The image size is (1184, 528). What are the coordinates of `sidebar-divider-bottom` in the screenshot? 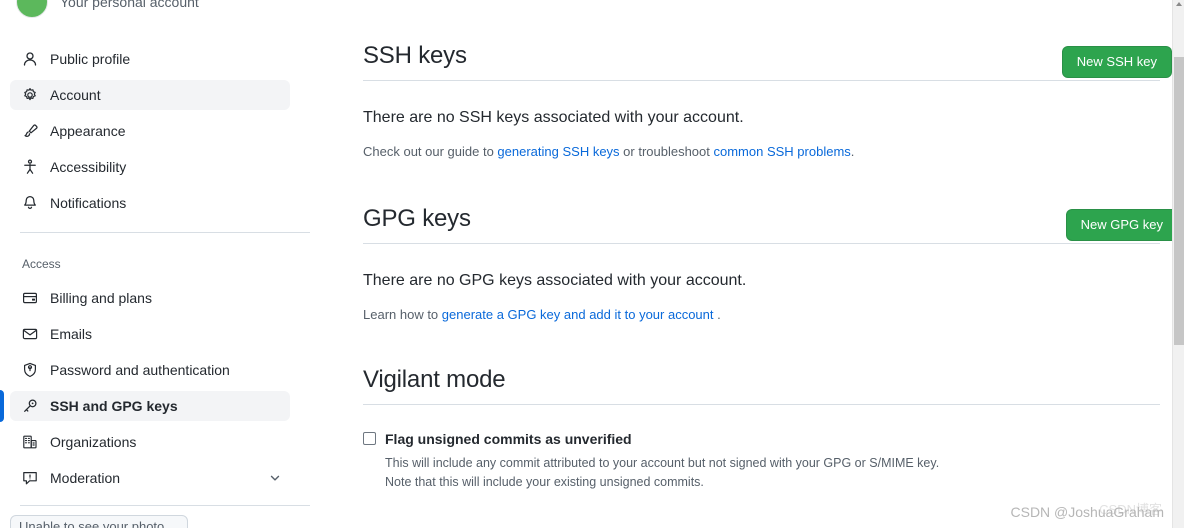 It's located at (165, 505).